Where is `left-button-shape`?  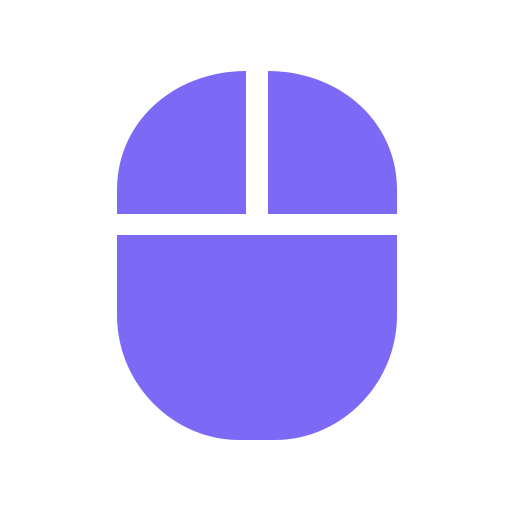
left-button-shape is located at coordinates (181, 142).